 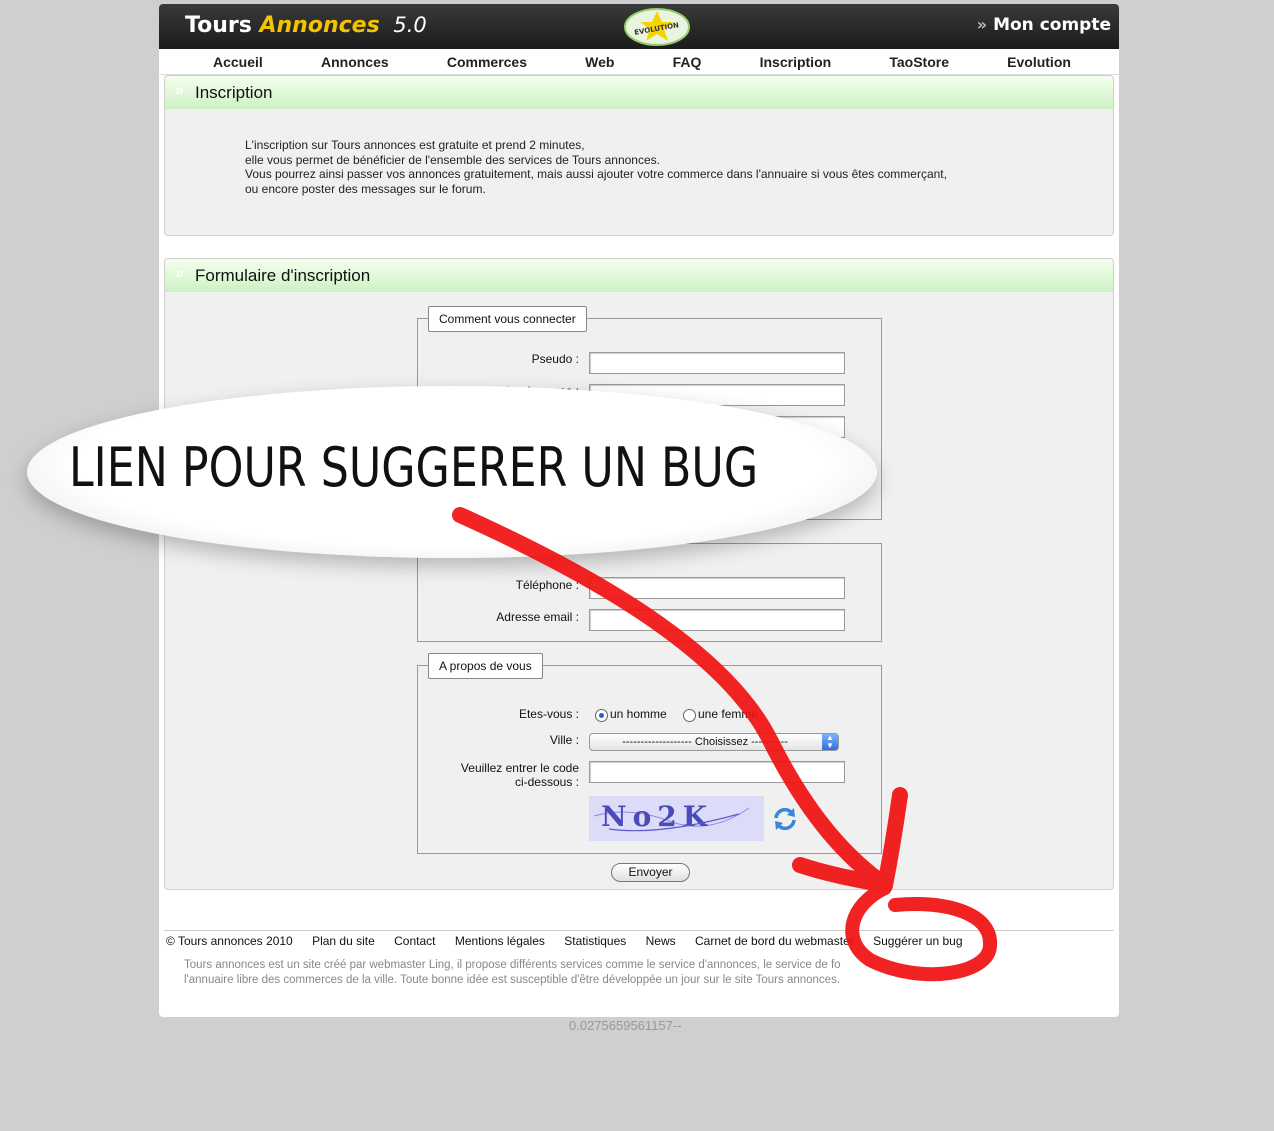 I want to click on footer-link-plan: Plan du site, so click(x=343, y=941).